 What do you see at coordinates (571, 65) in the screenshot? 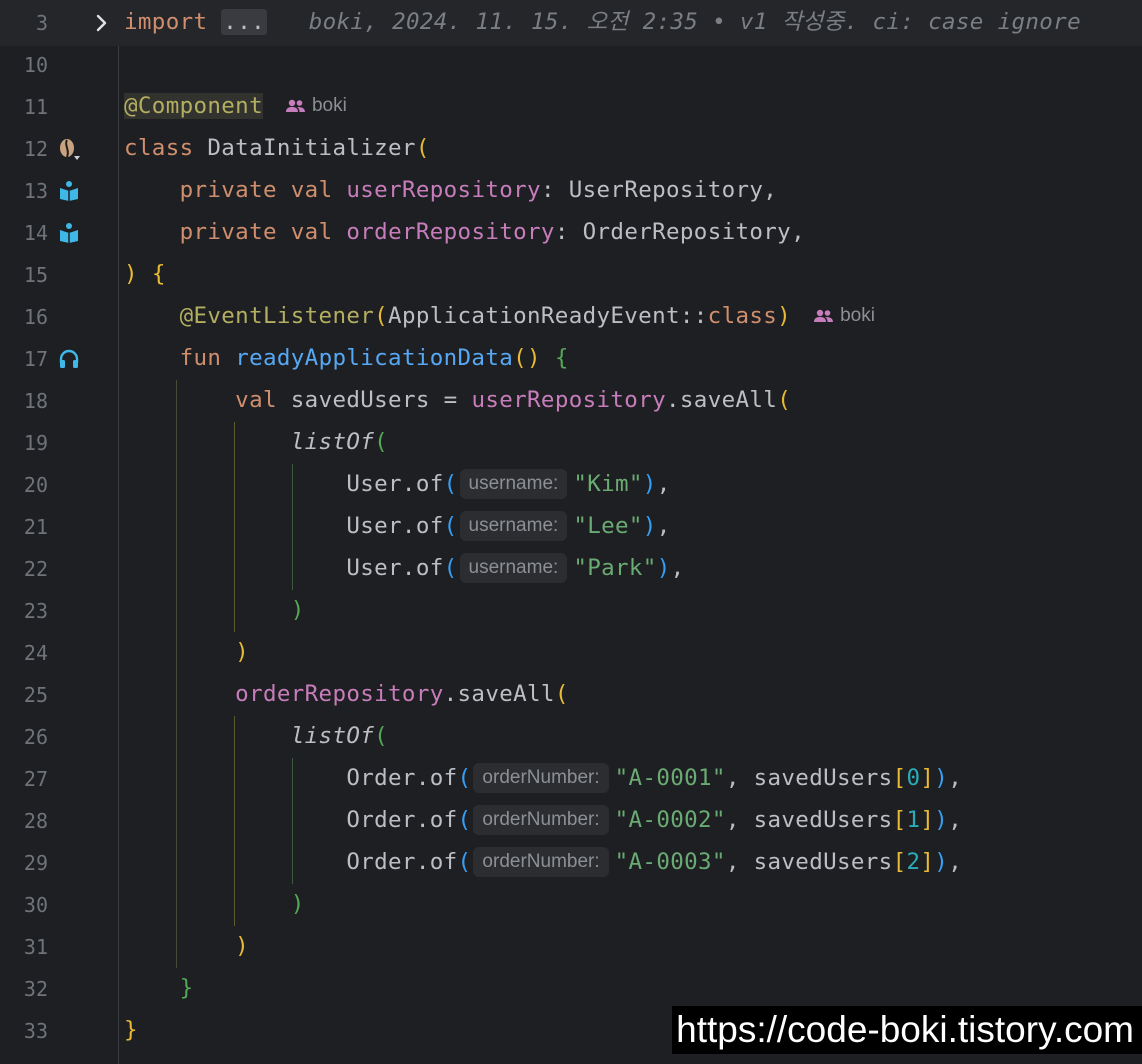
I see `code-line: 10` at bounding box center [571, 65].